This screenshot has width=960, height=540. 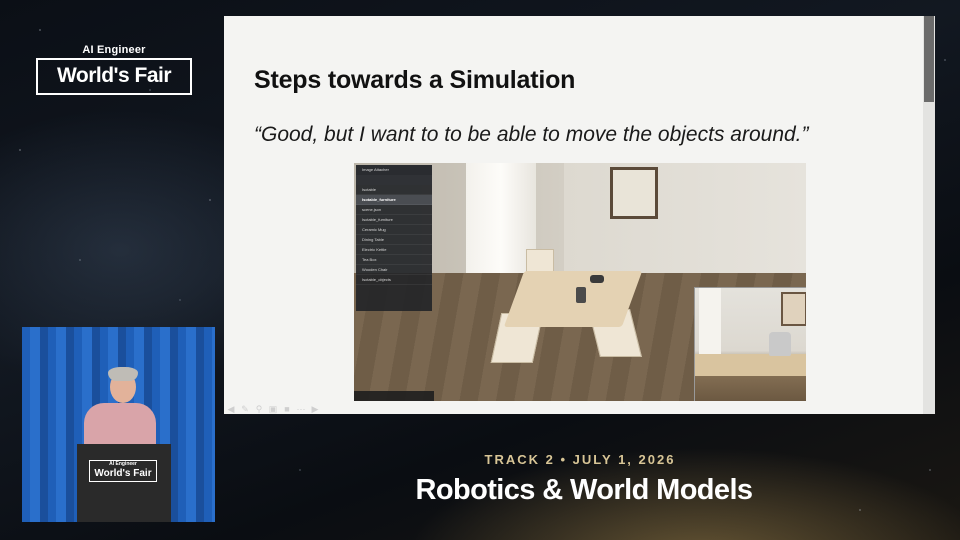 I want to click on wall-picture, so click(x=634, y=193).